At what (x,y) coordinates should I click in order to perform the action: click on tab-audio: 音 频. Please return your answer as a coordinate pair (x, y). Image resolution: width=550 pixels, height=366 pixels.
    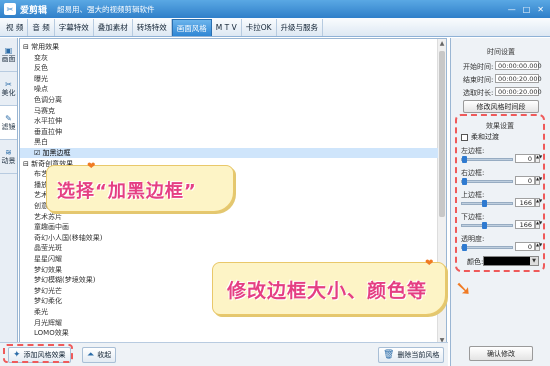
    Looking at the image, I should click on (41, 27).